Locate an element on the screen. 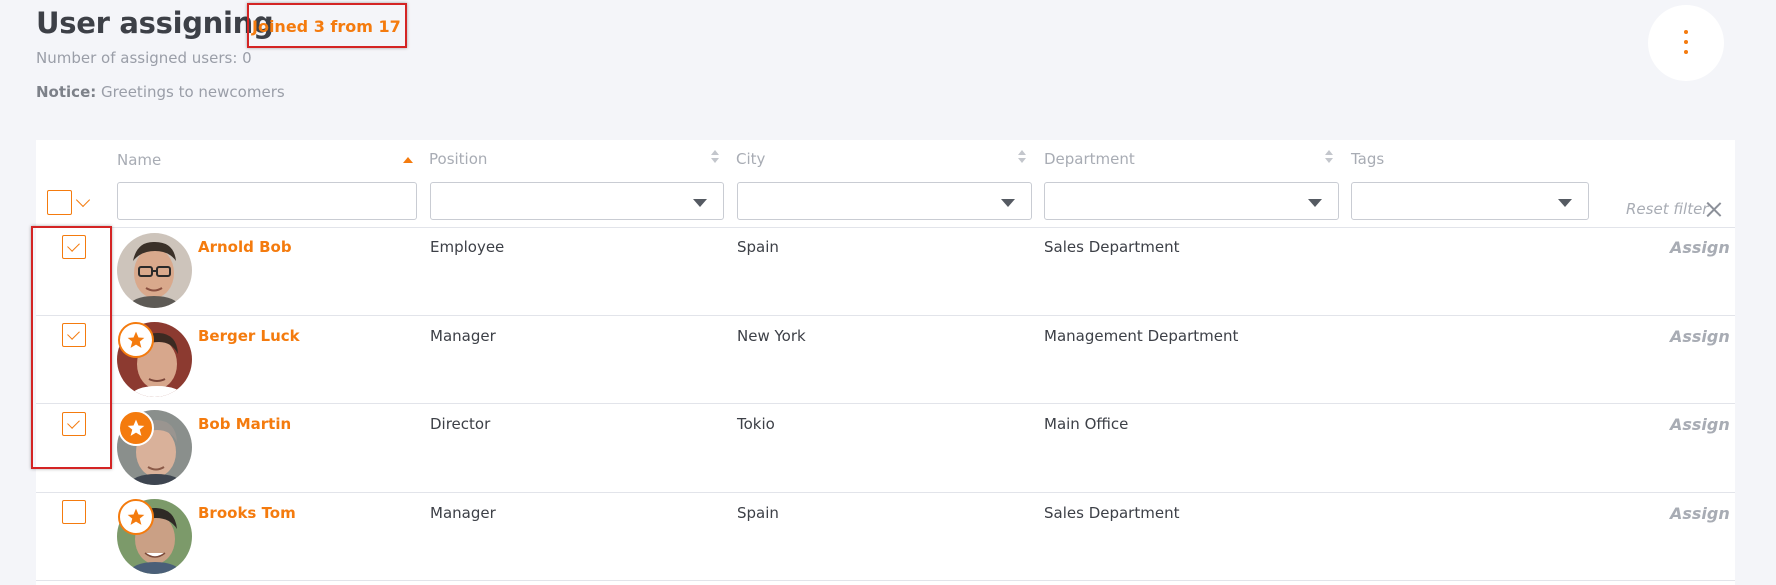 The image size is (1776, 585). select-all-checkbox is located at coordinates (59, 202).